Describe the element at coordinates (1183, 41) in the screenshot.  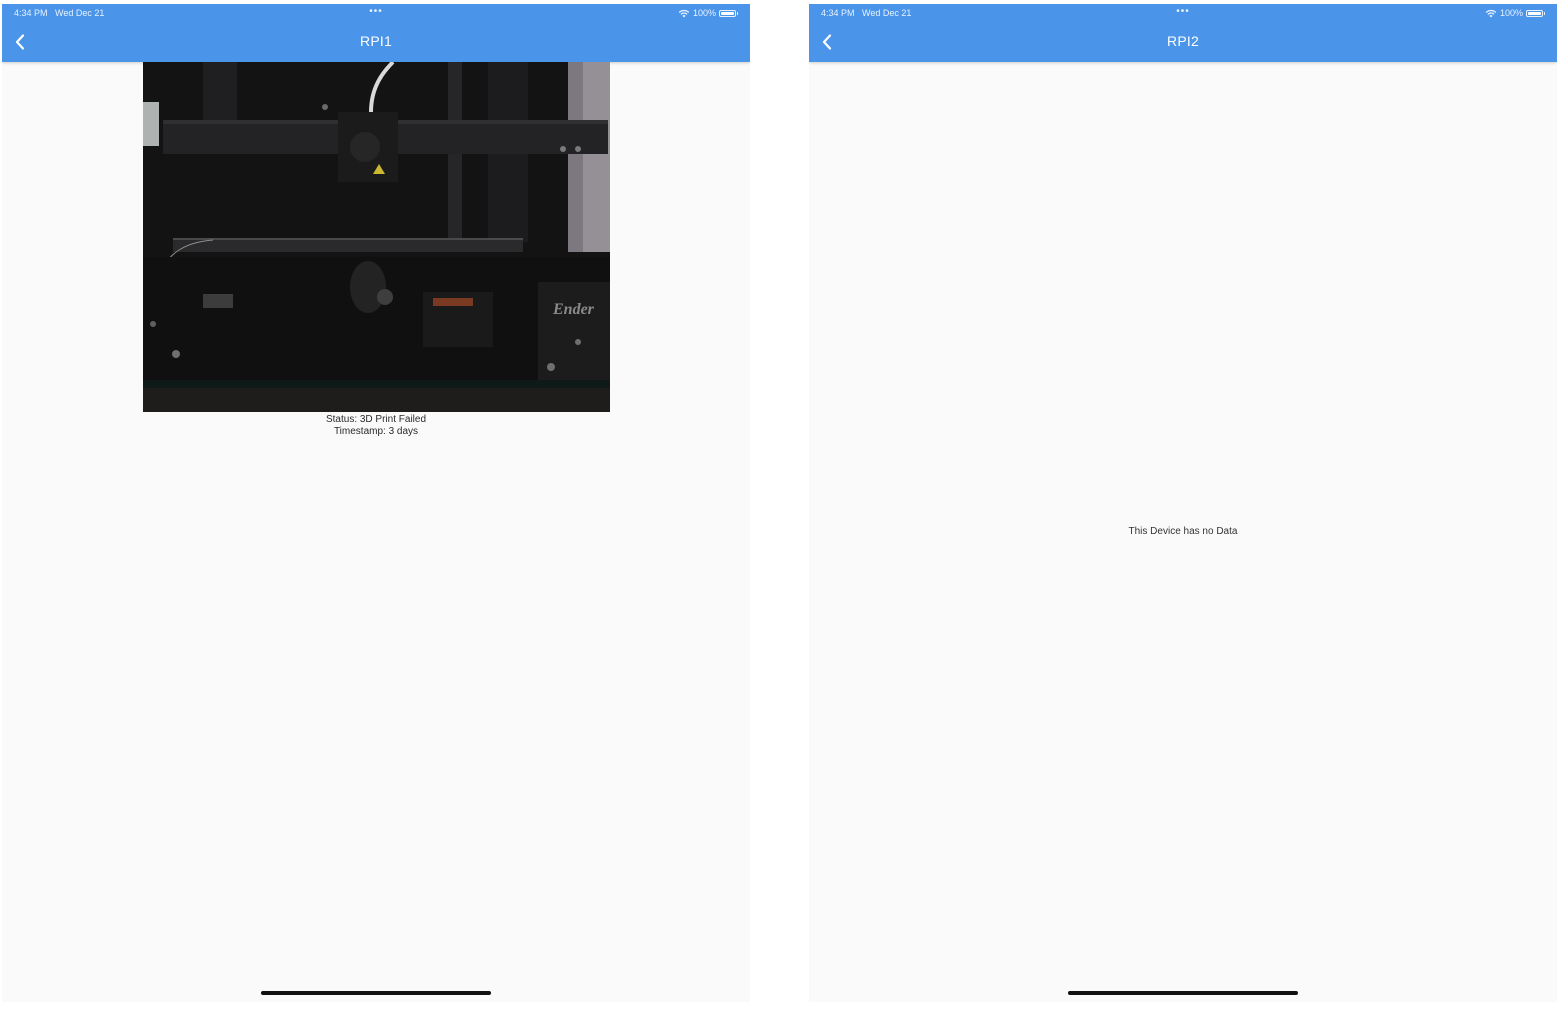
I see `page-title: RPI2` at that location.